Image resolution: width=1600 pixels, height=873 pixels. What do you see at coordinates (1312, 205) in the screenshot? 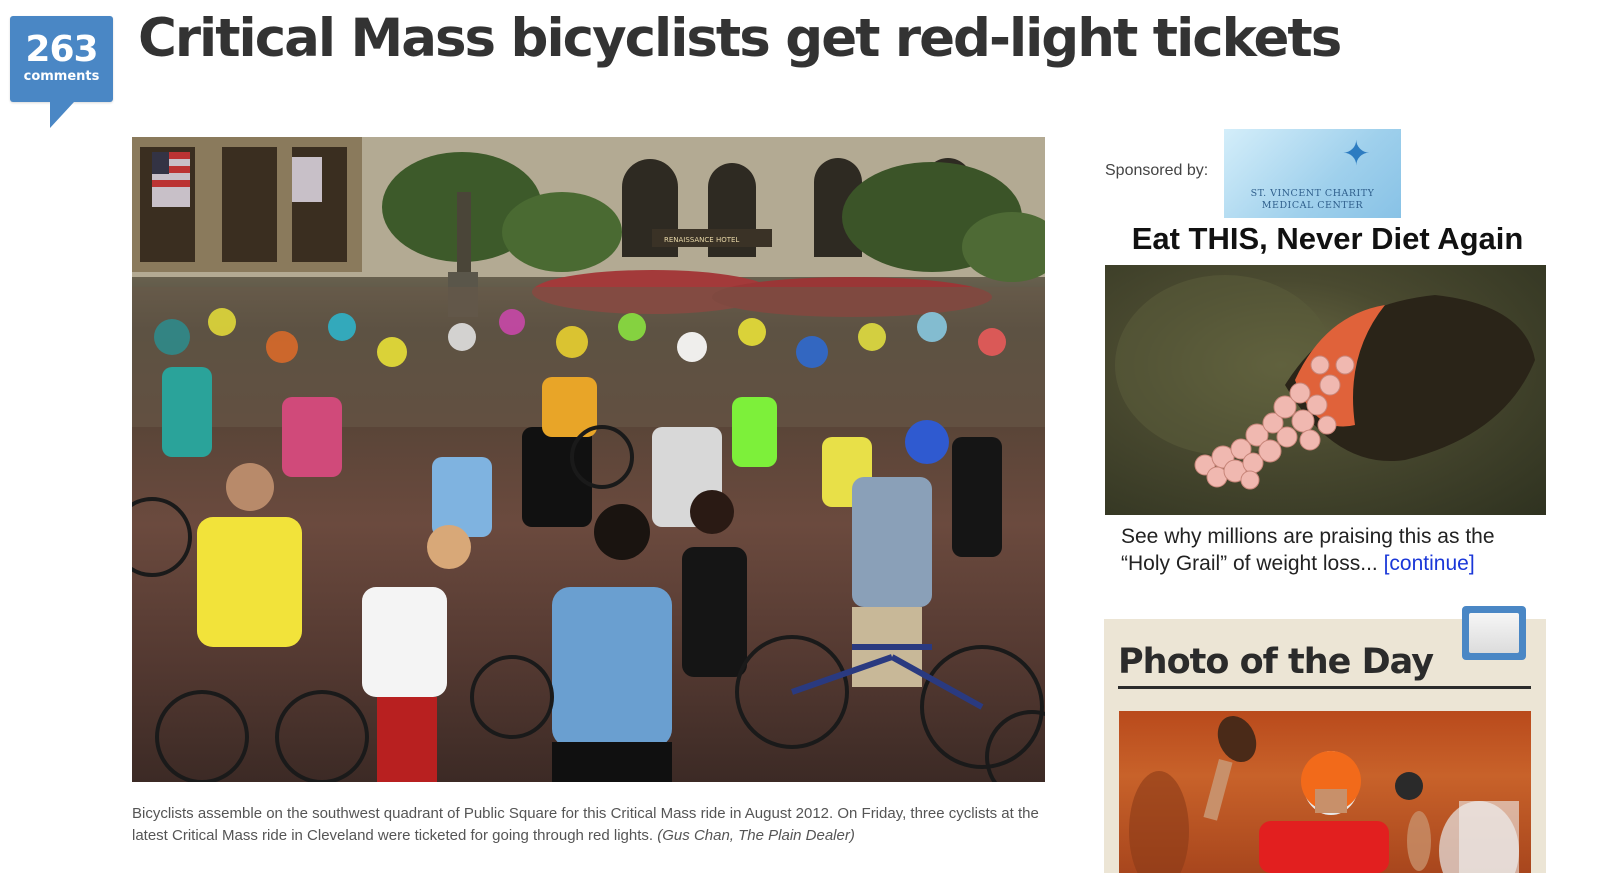
I see `sponsor-name-line2: MEDICAL CENTER` at bounding box center [1312, 205].